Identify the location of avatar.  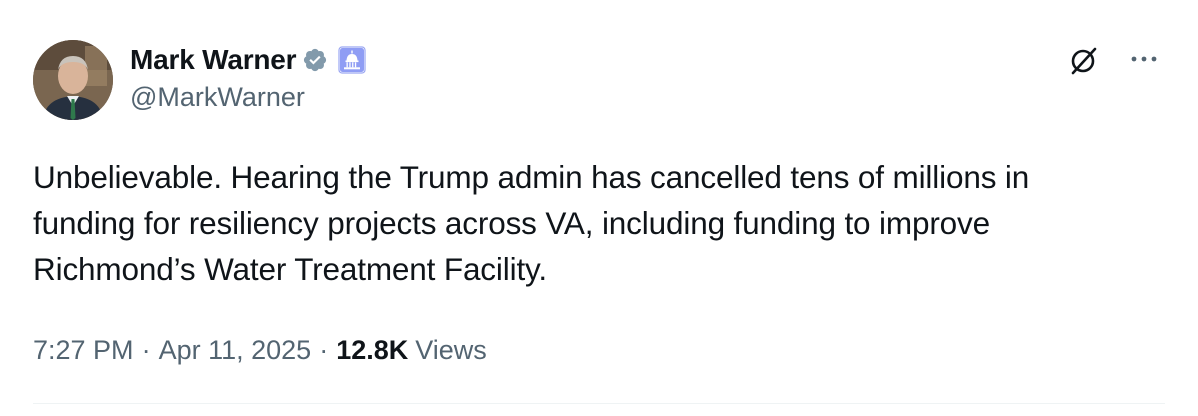
(73, 80).